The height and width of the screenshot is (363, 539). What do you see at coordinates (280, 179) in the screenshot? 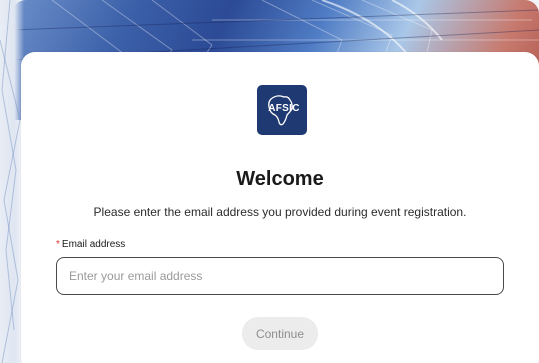
I see `welcome-title: Welcome` at bounding box center [280, 179].